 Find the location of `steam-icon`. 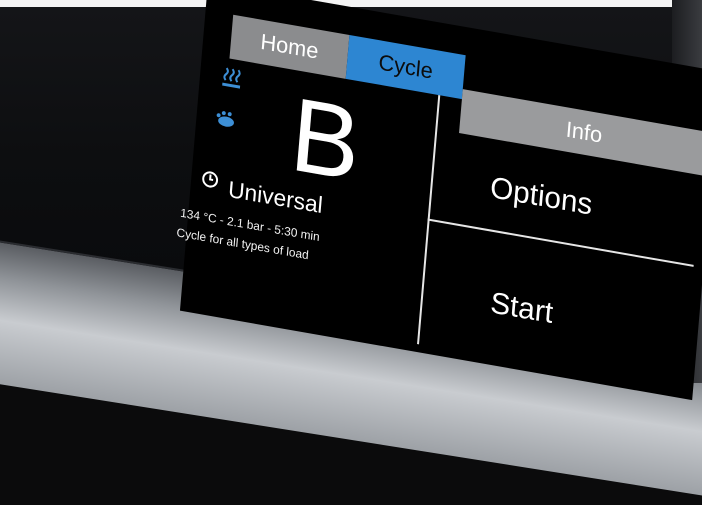

steam-icon is located at coordinates (231, 78).